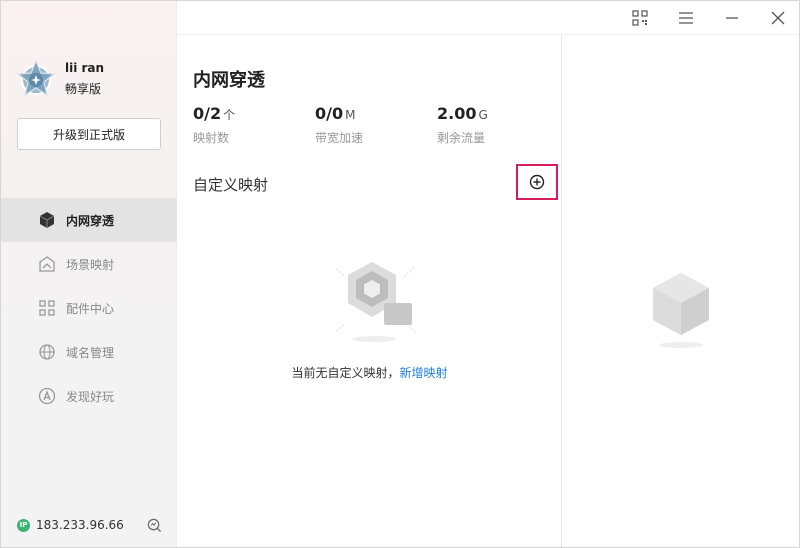  Describe the element at coordinates (47, 308) in the screenshot. I see `grid-icon` at that location.